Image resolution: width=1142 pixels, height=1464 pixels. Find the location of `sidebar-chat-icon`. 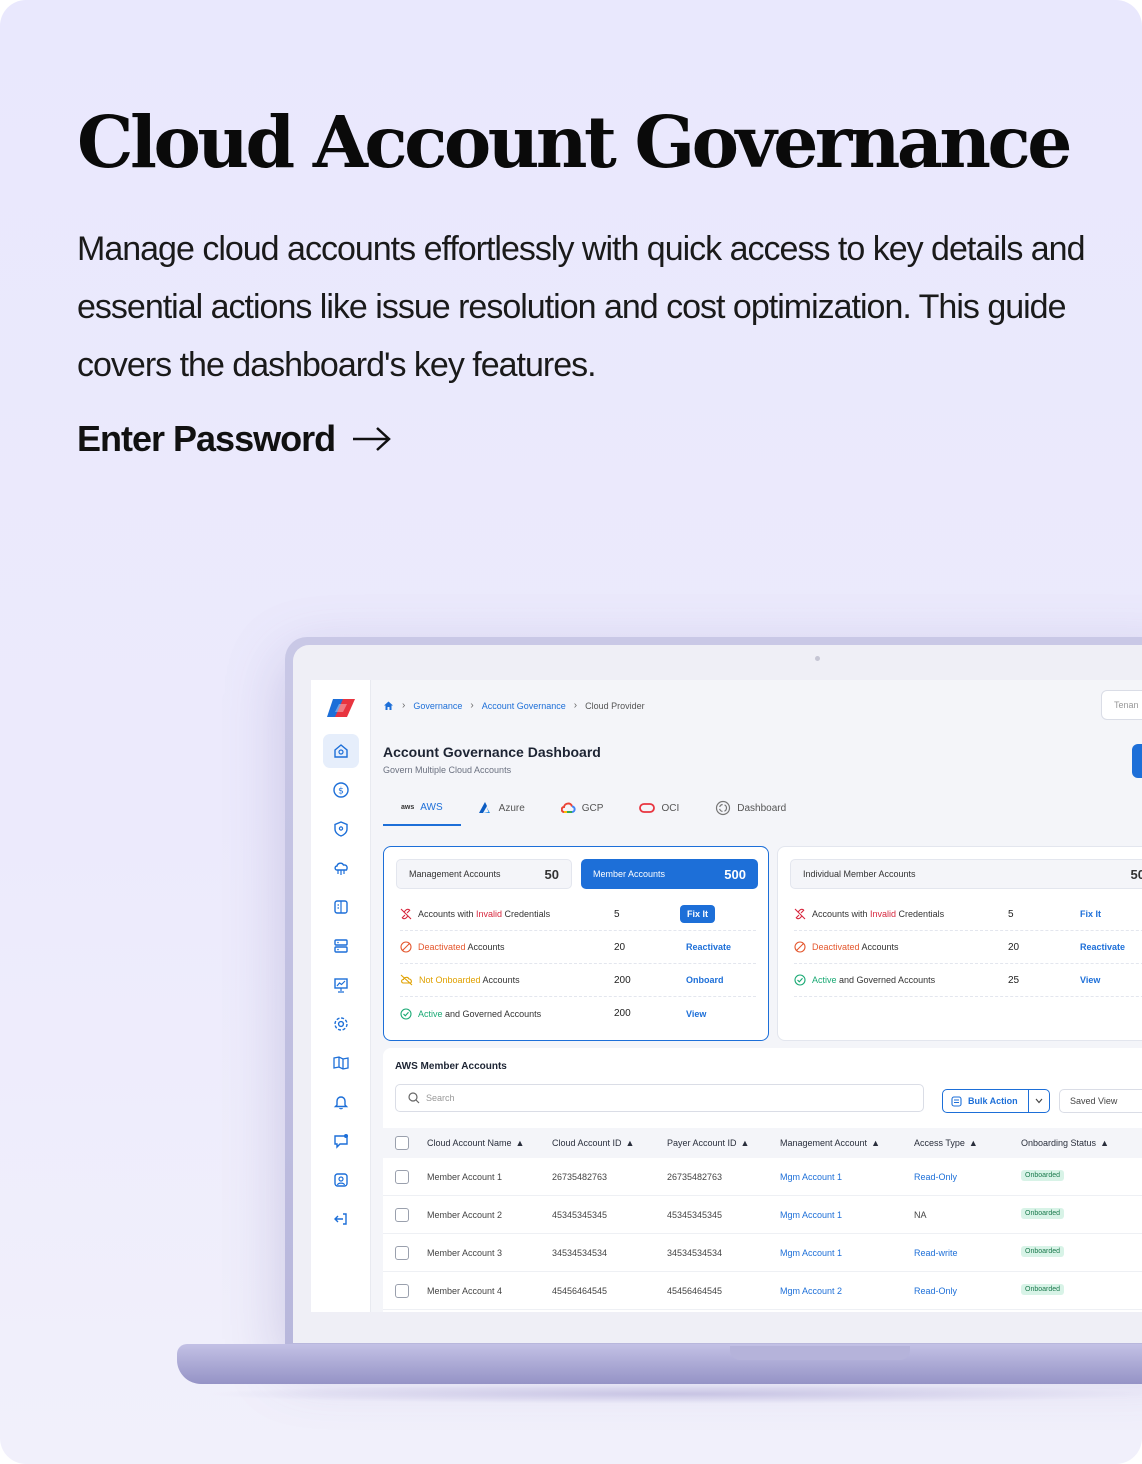

sidebar-chat-icon is located at coordinates (341, 1141).